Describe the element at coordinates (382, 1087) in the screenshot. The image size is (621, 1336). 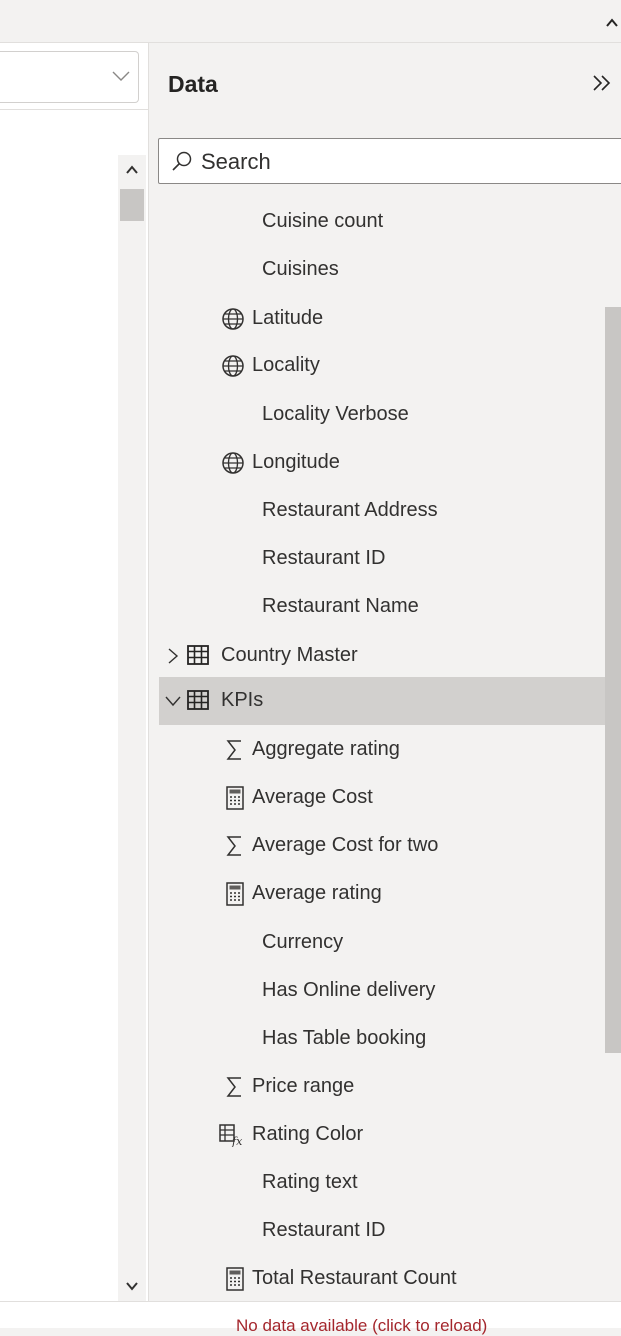
I see `field-item: Price range` at that location.